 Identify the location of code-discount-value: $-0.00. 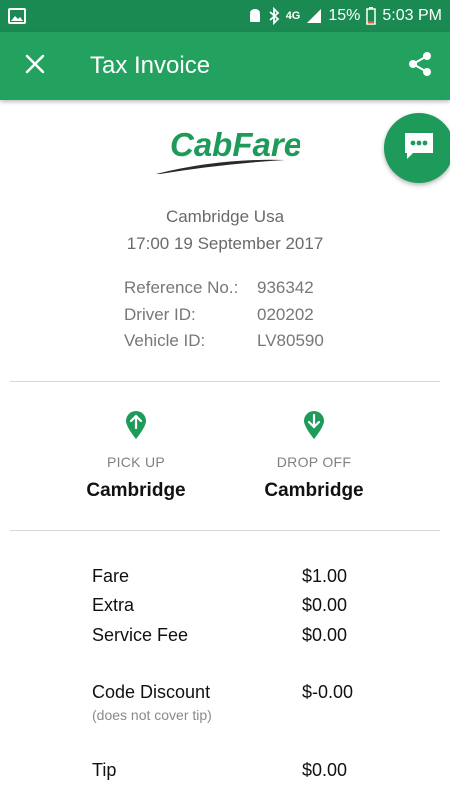
(328, 692).